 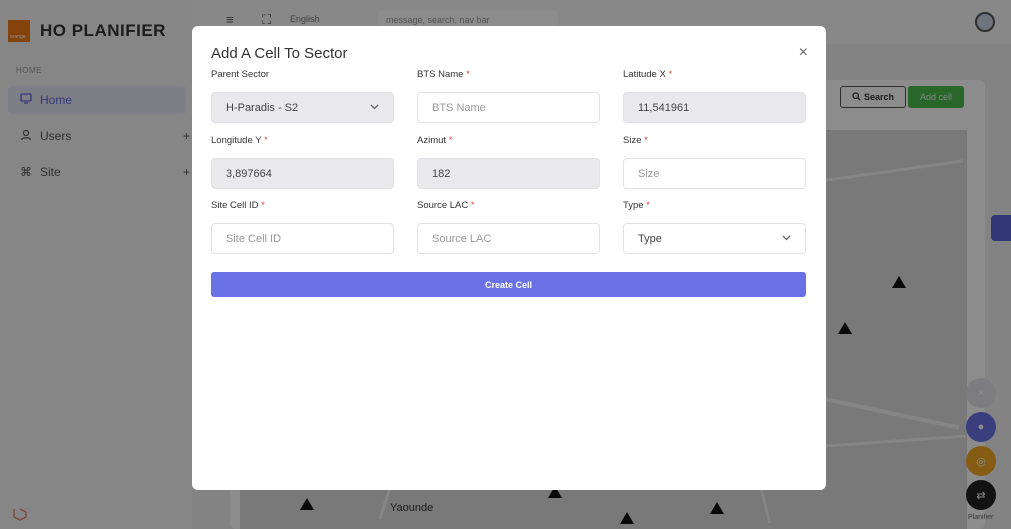 I want to click on longitude-label: Longitude Y *, so click(x=239, y=140).